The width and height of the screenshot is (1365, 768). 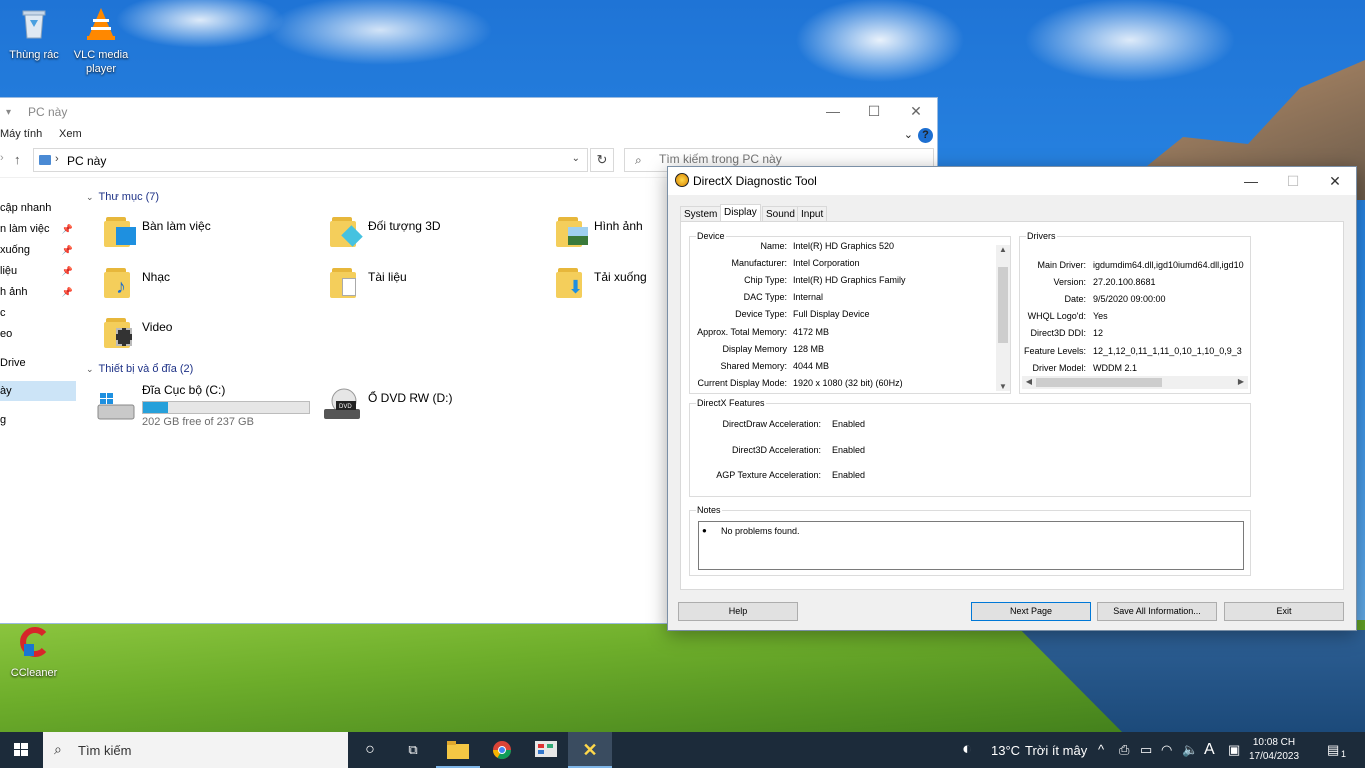 What do you see at coordinates (13, 363) in the screenshot?
I see `nav-item-label: Drive` at bounding box center [13, 363].